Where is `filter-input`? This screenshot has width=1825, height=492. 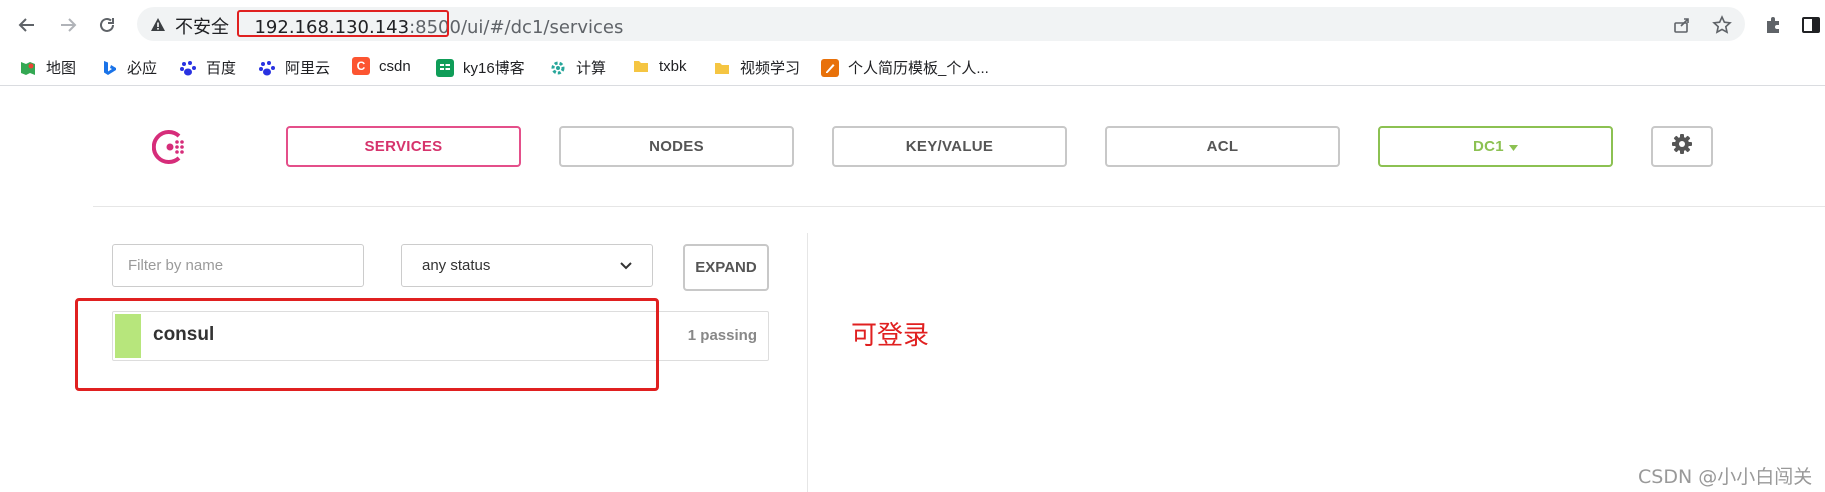 filter-input is located at coordinates (238, 265).